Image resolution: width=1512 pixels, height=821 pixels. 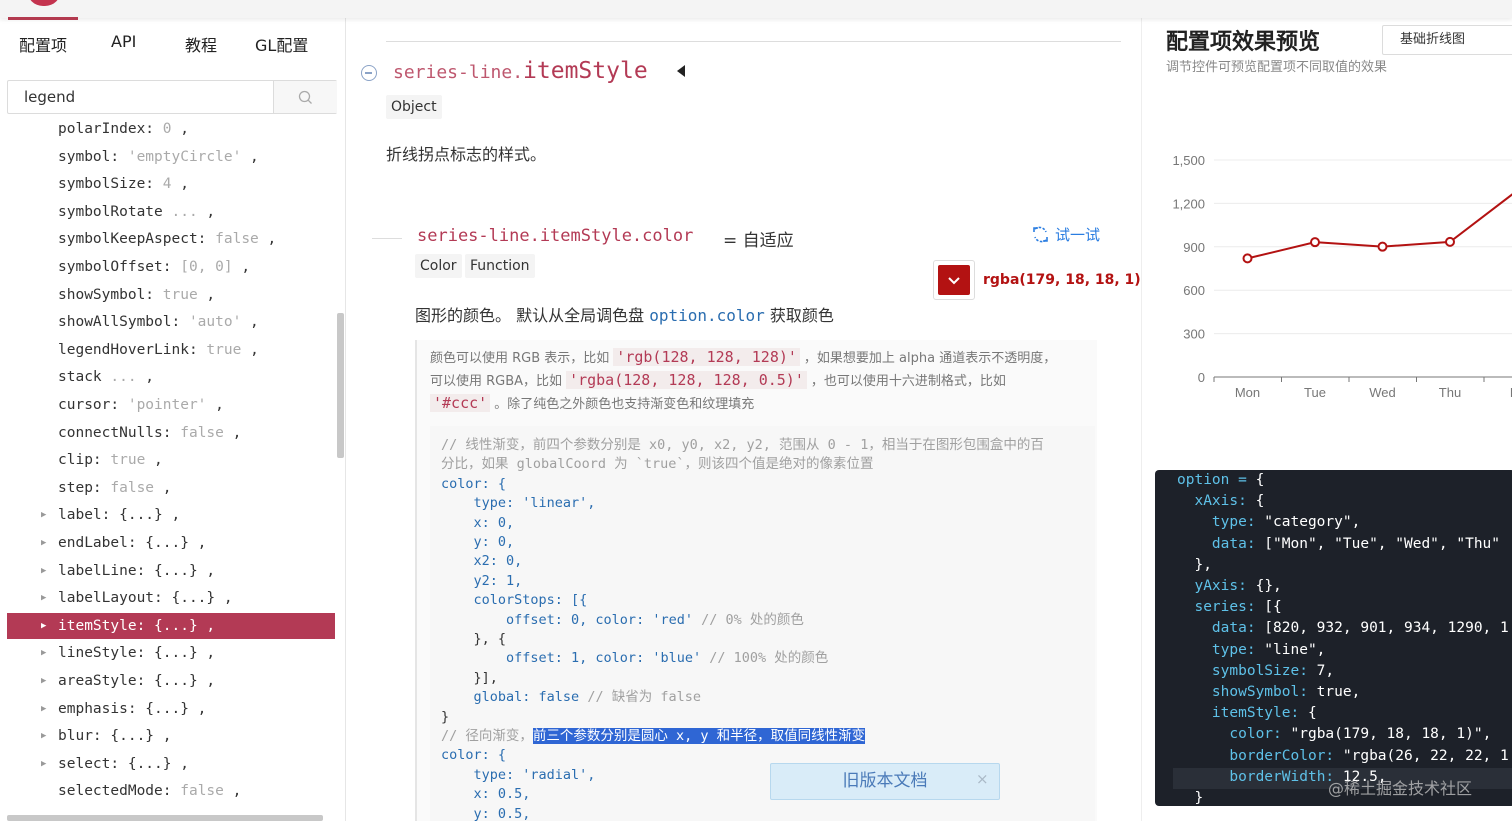 What do you see at coordinates (141, 405) in the screenshot?
I see `tree-item-label: cursor: 'pointer' ,` at bounding box center [141, 405].